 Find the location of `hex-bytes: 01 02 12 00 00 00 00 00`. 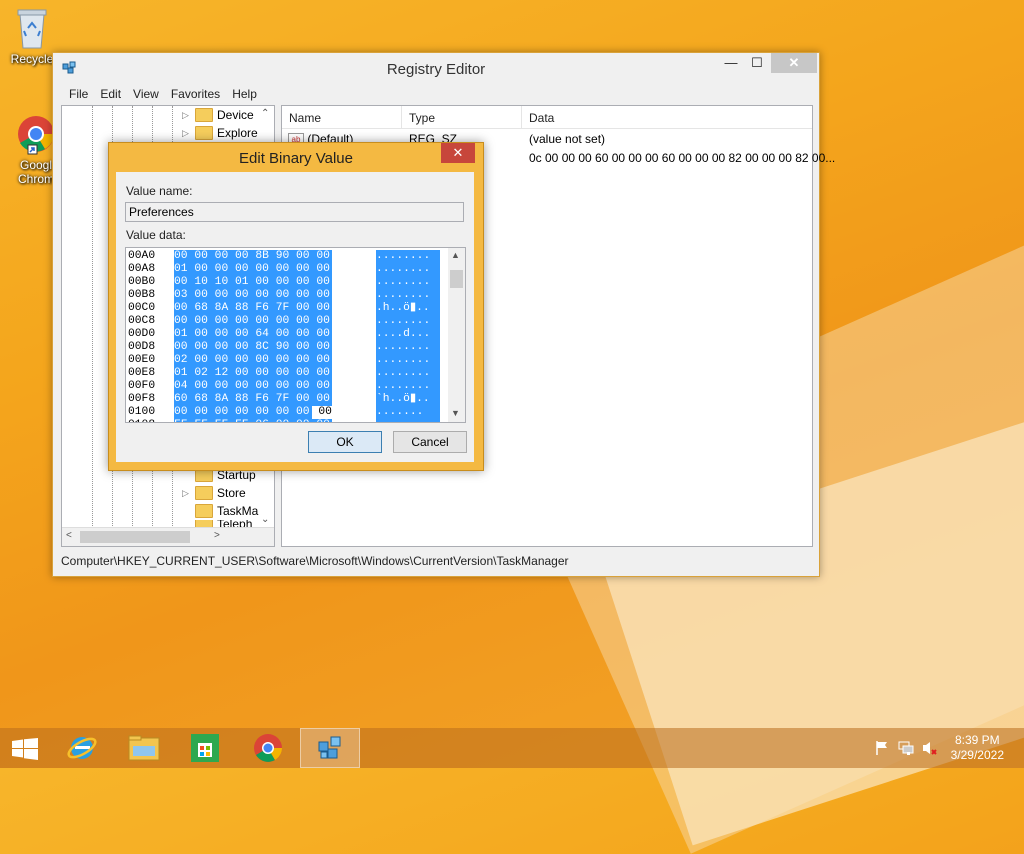

hex-bytes: 01 02 12 00 00 00 00 00 is located at coordinates (253, 373).